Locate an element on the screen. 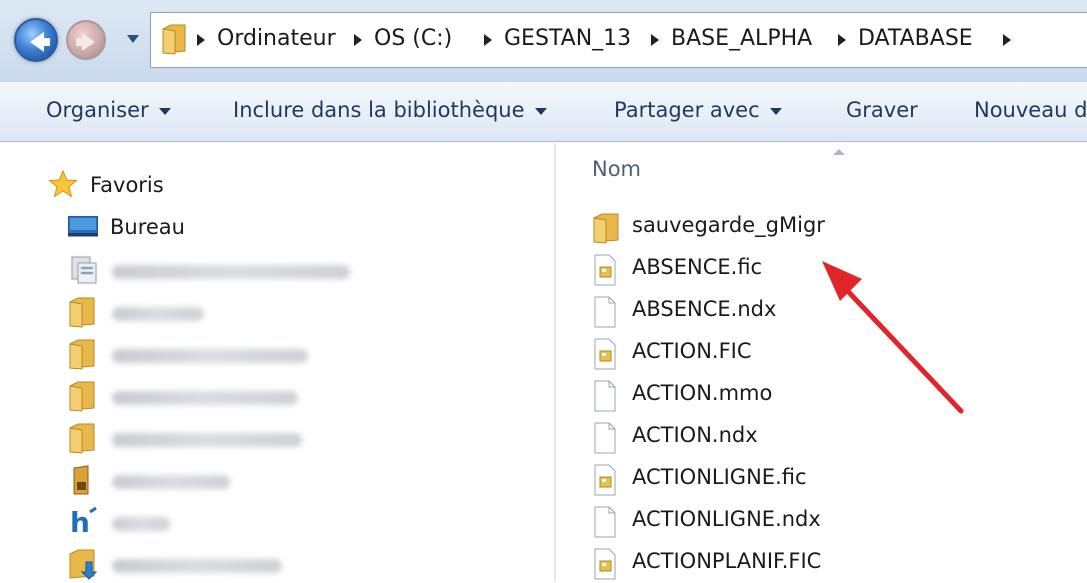  file-name: ACTIONLIGNE.fic is located at coordinates (719, 477).